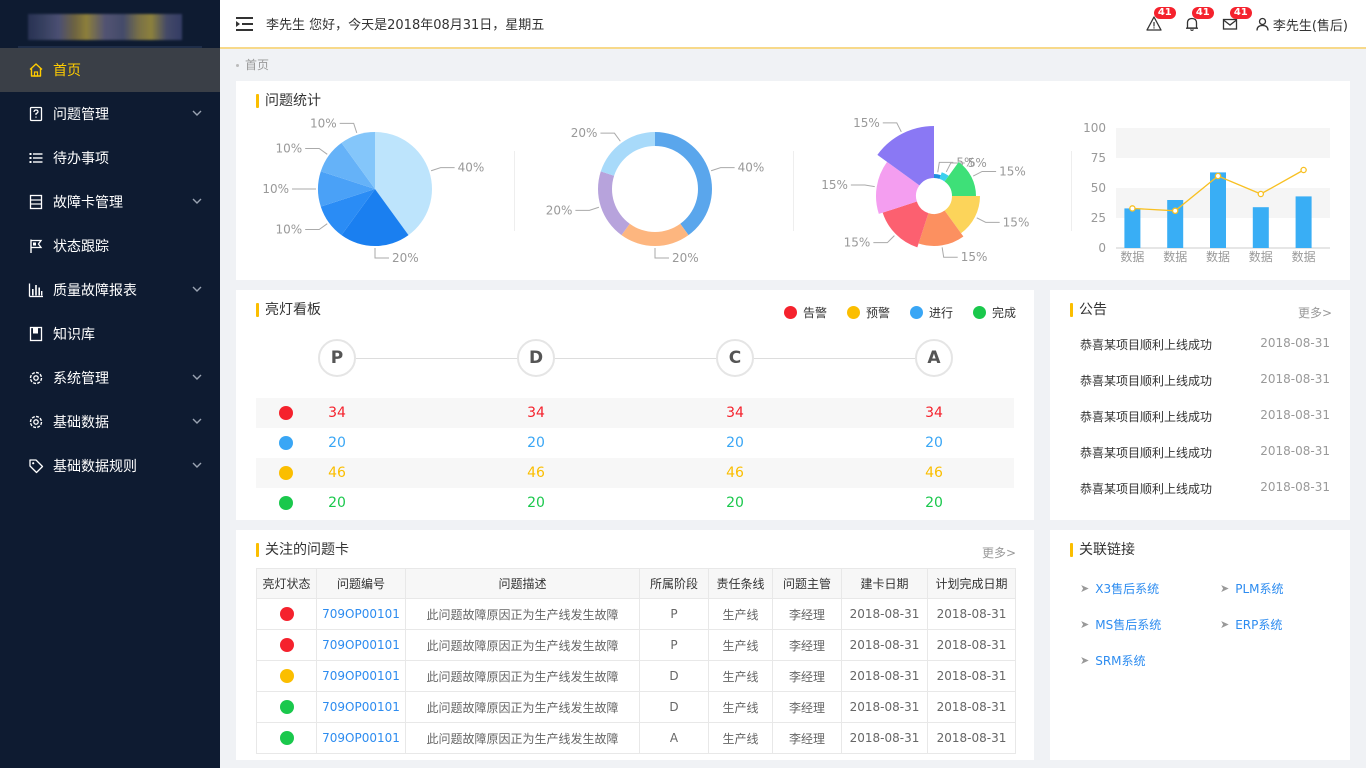 The height and width of the screenshot is (768, 1366). What do you see at coordinates (1315, 312) in the screenshot?
I see `notice-more-link: 更多>` at bounding box center [1315, 312].